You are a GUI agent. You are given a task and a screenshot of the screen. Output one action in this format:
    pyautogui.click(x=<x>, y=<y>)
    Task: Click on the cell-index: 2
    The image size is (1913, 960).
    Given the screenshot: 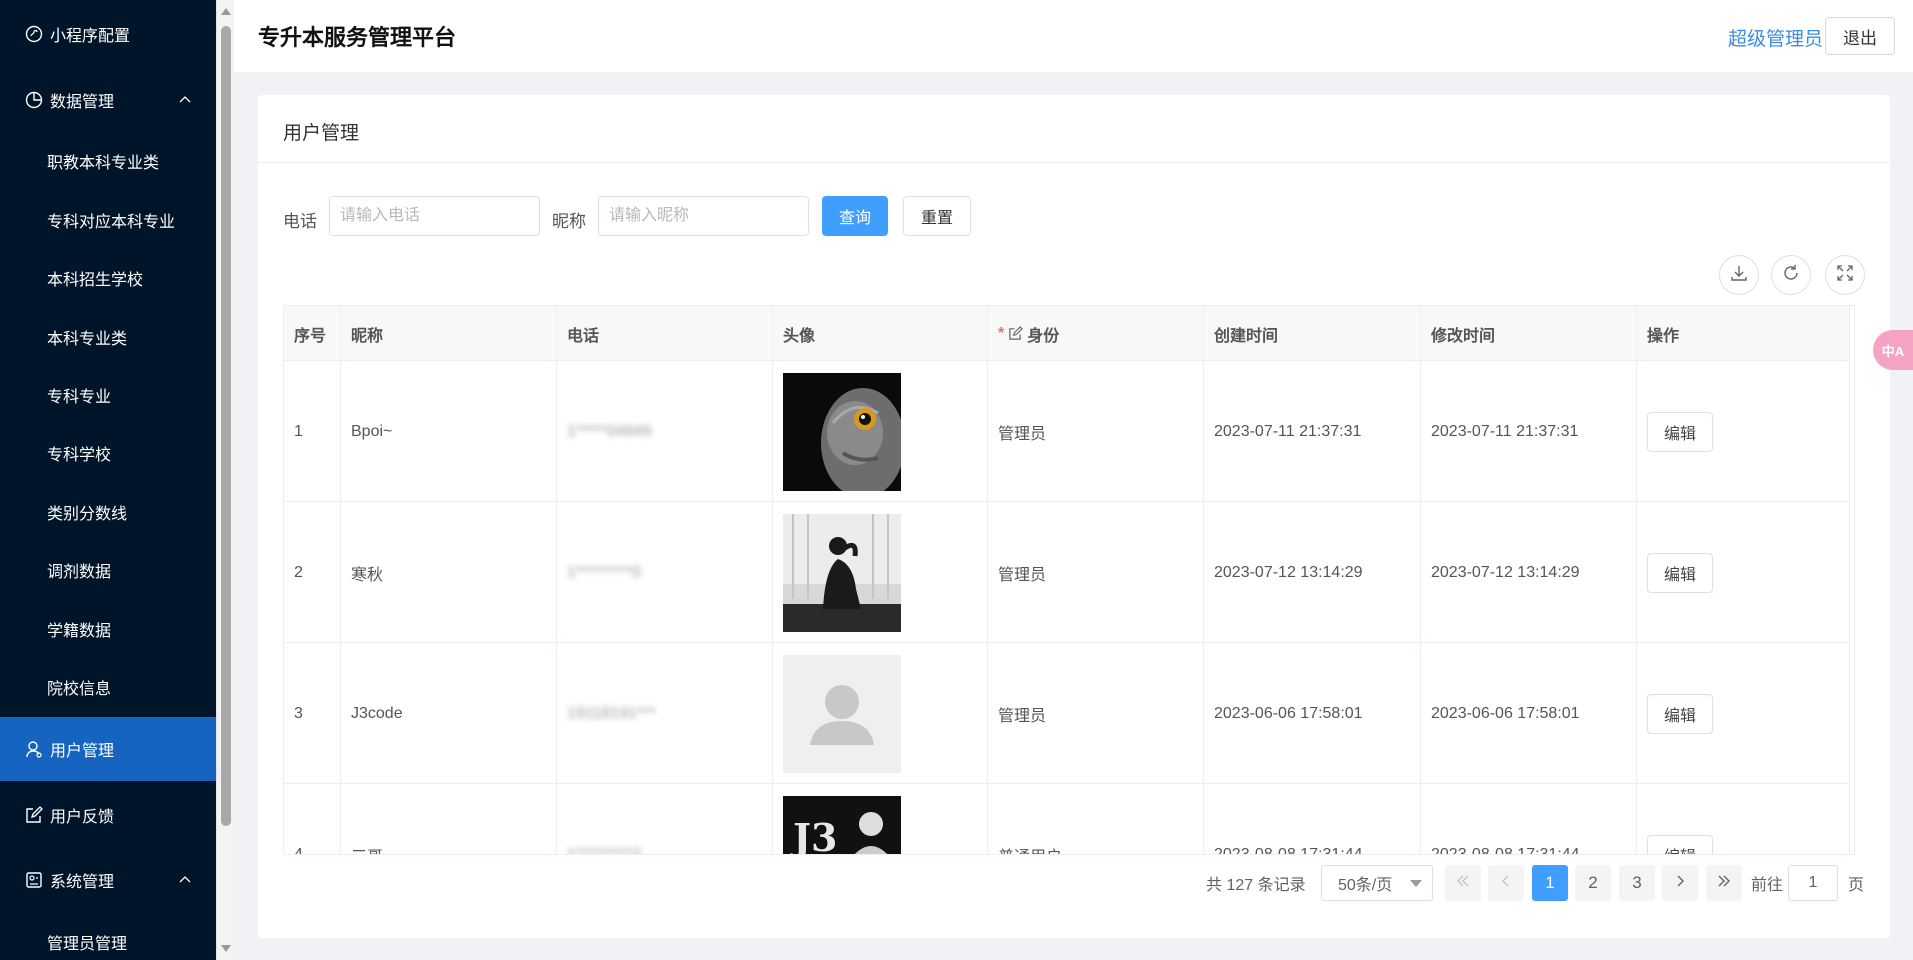 What is the action you would take?
    pyautogui.click(x=312, y=572)
    